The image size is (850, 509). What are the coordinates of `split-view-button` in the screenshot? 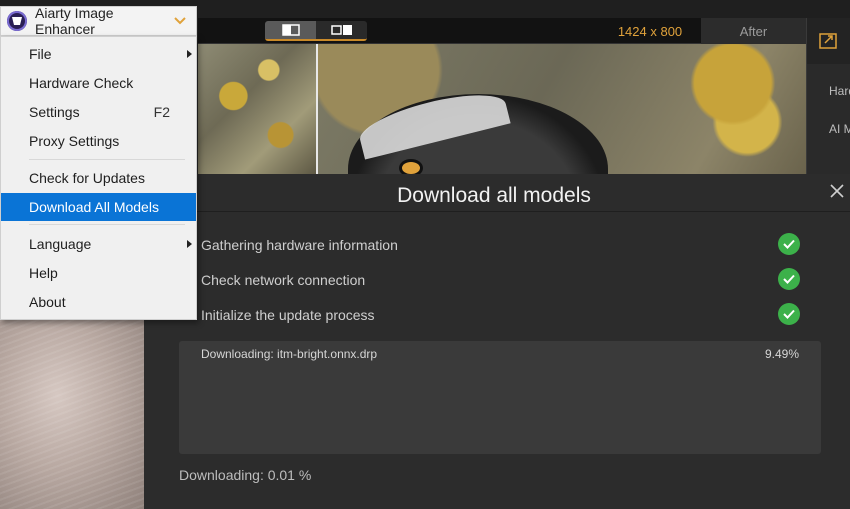 It's located at (290, 30).